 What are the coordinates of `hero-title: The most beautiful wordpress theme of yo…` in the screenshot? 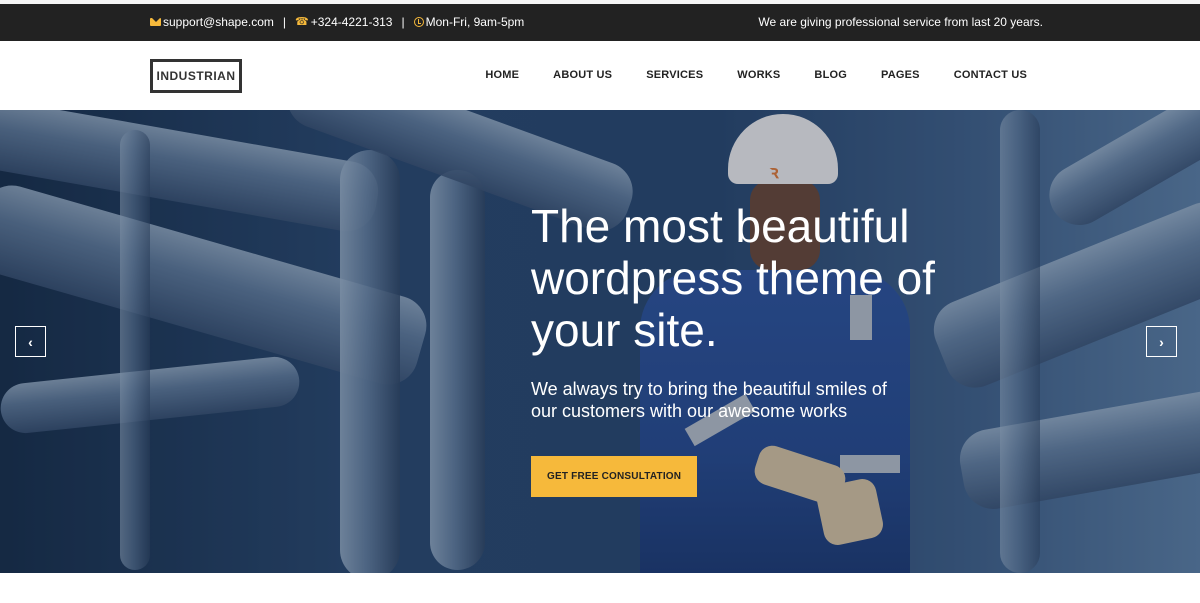 It's located at (733, 278).